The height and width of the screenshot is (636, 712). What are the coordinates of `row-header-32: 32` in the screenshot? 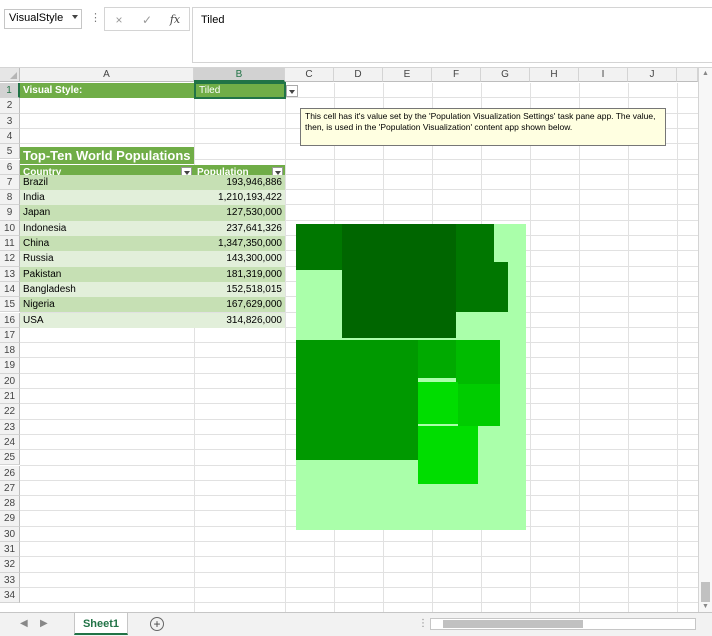 It's located at (10, 565).